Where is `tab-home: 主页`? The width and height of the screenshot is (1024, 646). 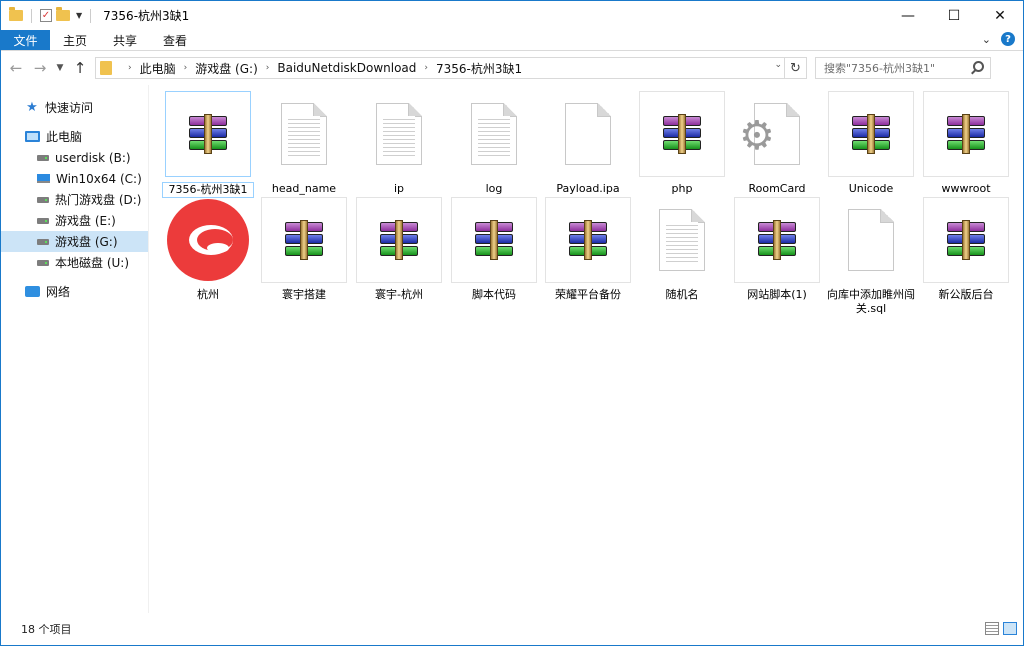
tab-home: 主页 is located at coordinates (75, 40).